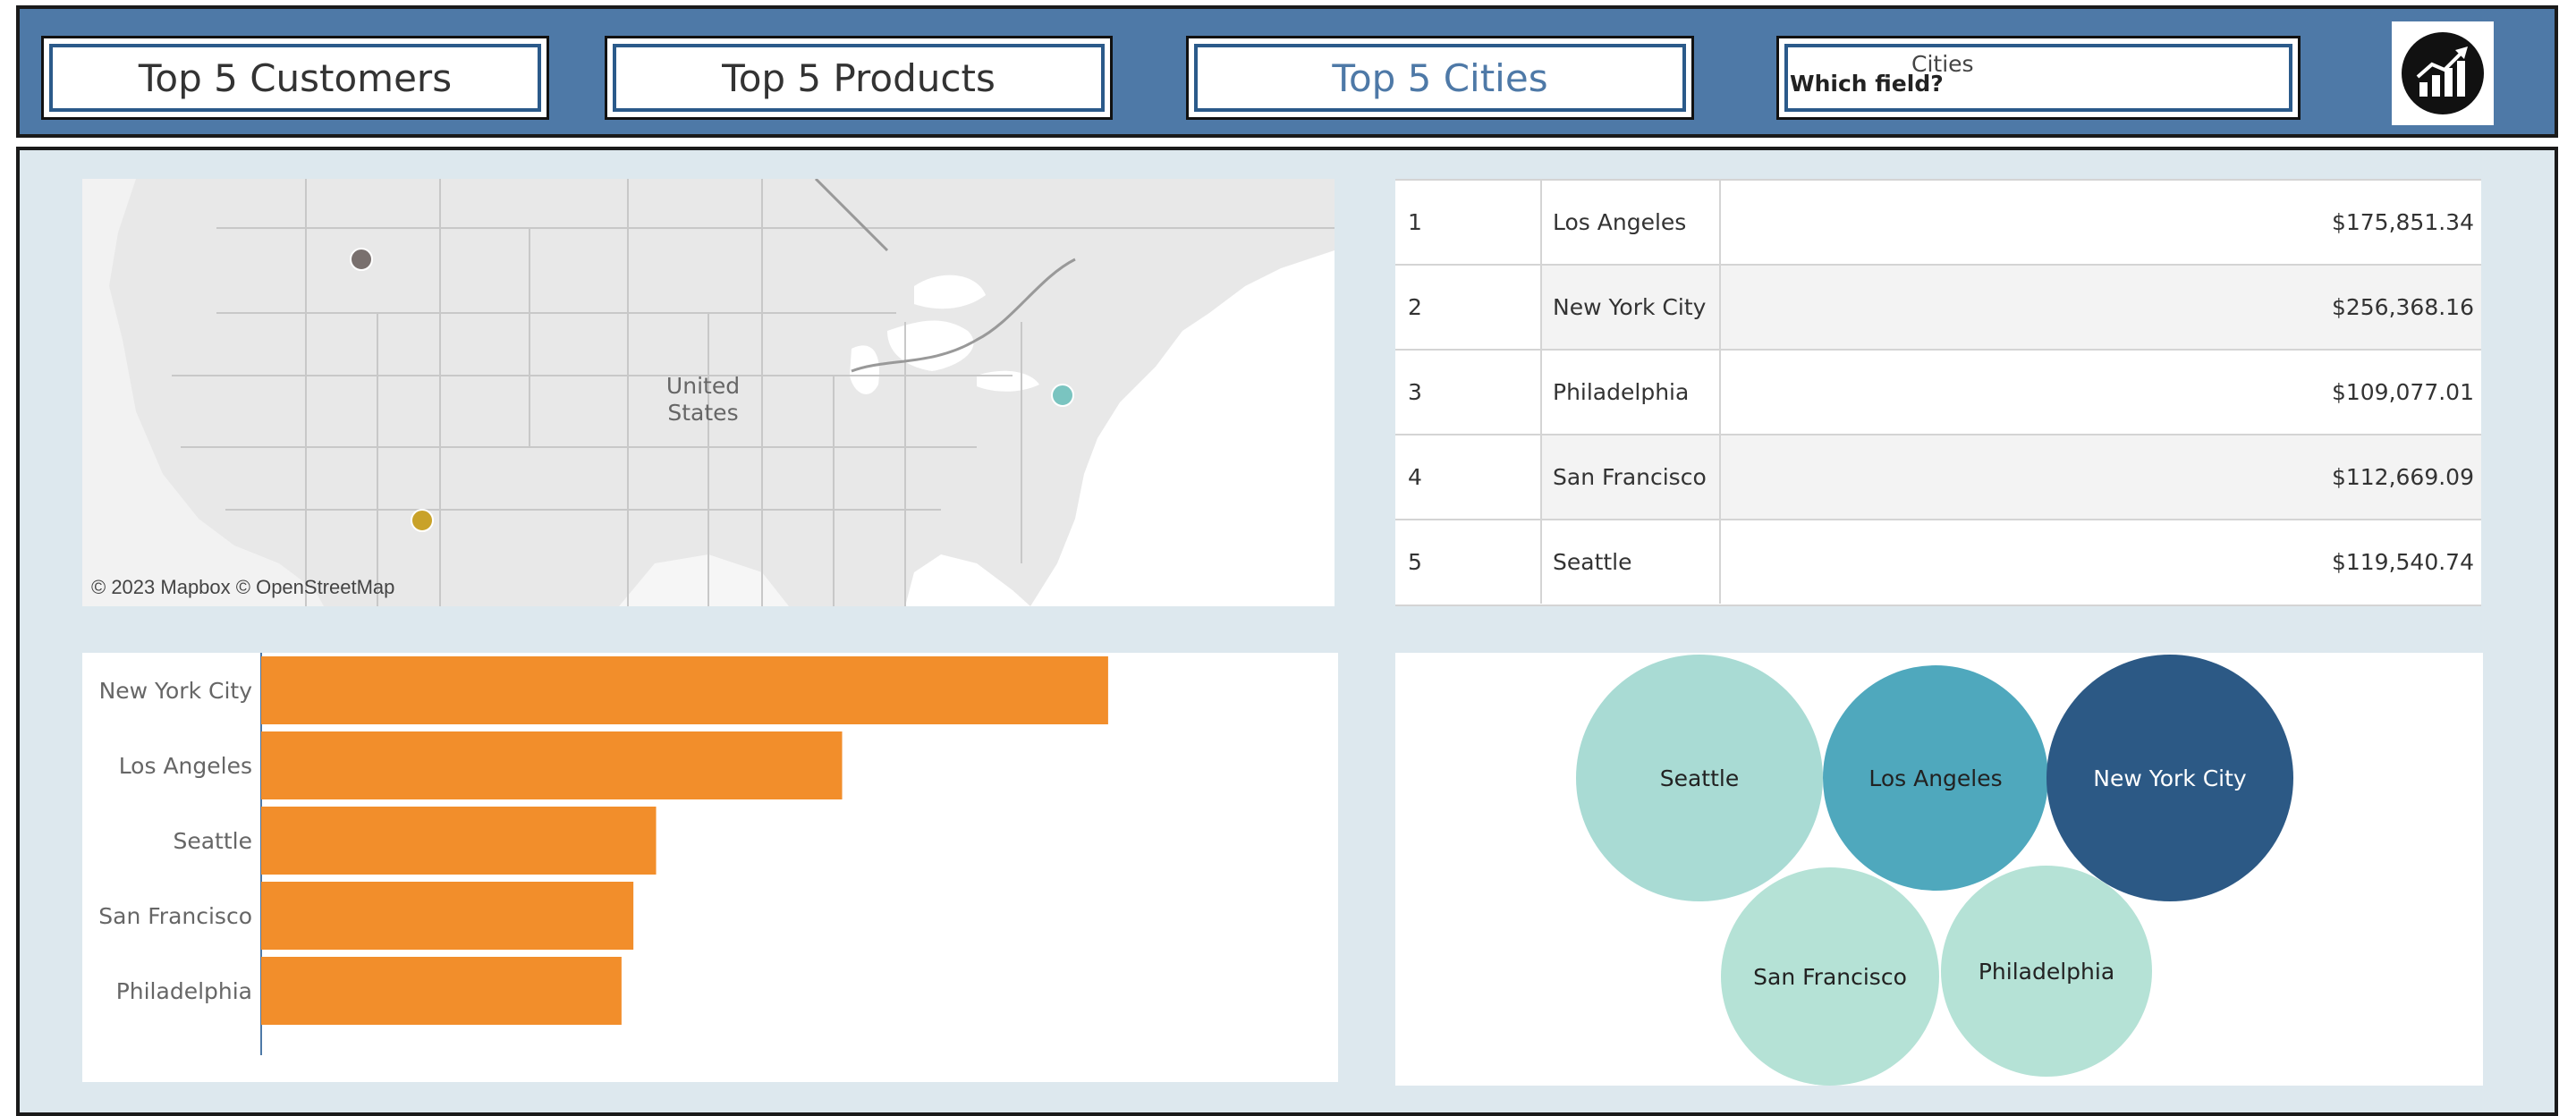 The image size is (2576, 1116). What do you see at coordinates (441, 991) in the screenshot?
I see `bar-philadelphia` at bounding box center [441, 991].